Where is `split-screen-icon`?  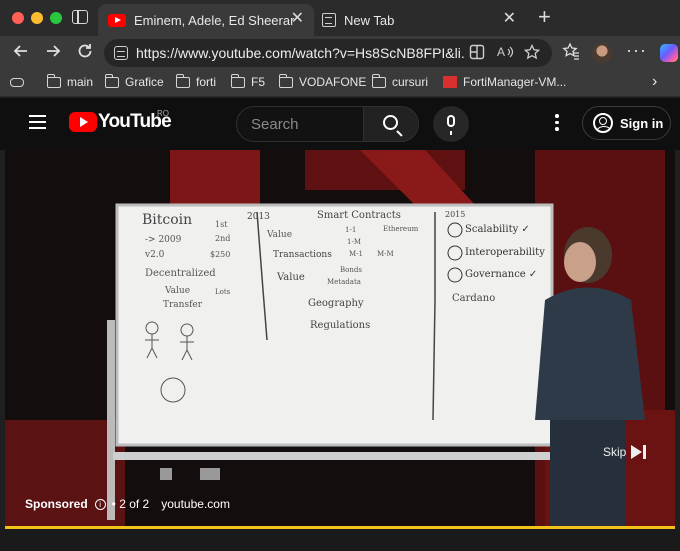 split-screen-icon is located at coordinates (477, 53).